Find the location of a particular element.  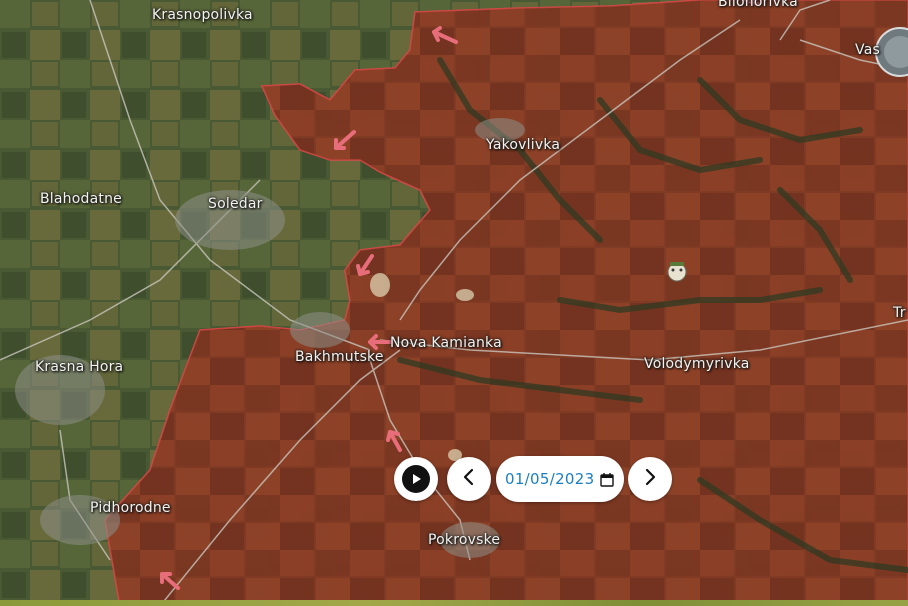

place-label-bilohorivka: Bilohorivka is located at coordinates (758, 5).